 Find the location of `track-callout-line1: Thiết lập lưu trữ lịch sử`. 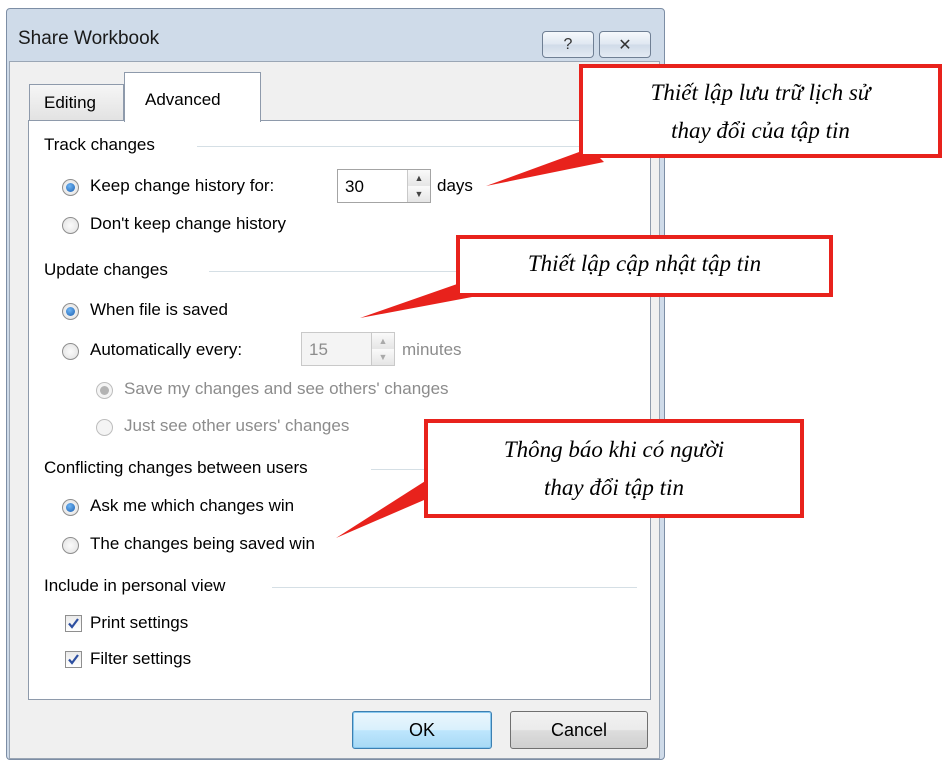

track-callout-line1: Thiết lập lưu trữ lịch sử is located at coordinates (760, 92).